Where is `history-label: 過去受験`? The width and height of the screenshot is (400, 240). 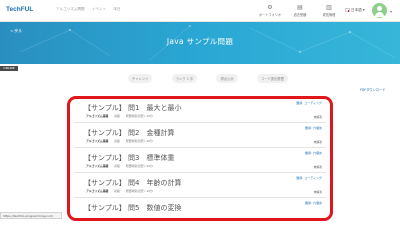 history-label: 過去受験 is located at coordinates (300, 15).